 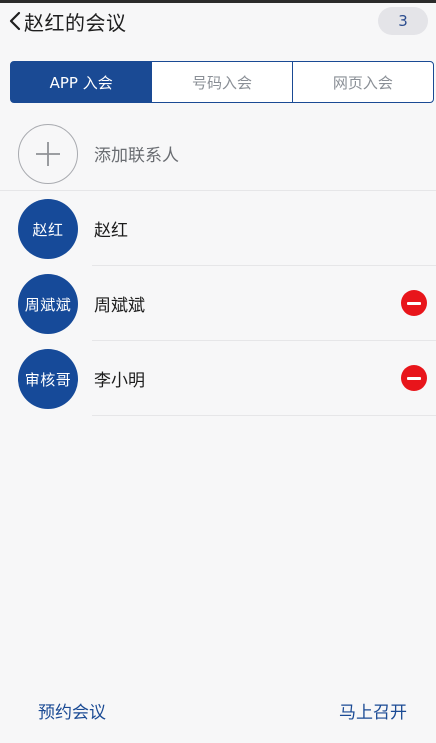 What do you see at coordinates (72, 710) in the screenshot?
I see `schedule-meeting-button: 预约会议` at bounding box center [72, 710].